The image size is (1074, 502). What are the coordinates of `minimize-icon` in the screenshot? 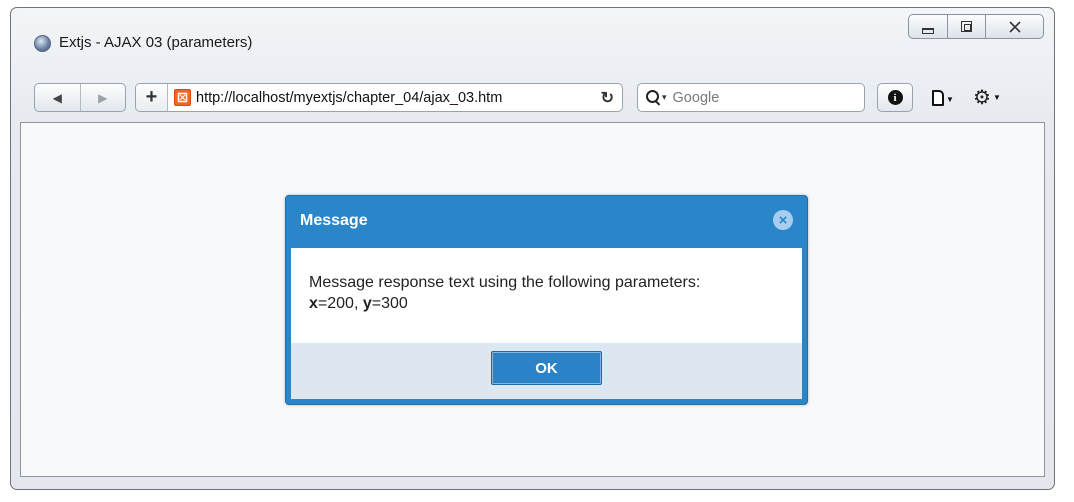 It's located at (928, 30).